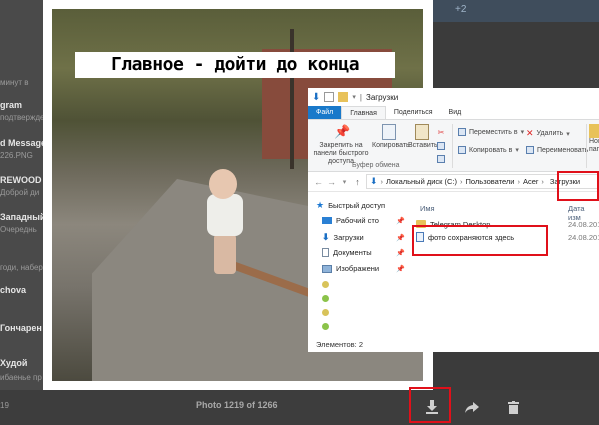 This screenshot has width=599, height=425. I want to click on chat-item-title: Худой, so click(14, 363).